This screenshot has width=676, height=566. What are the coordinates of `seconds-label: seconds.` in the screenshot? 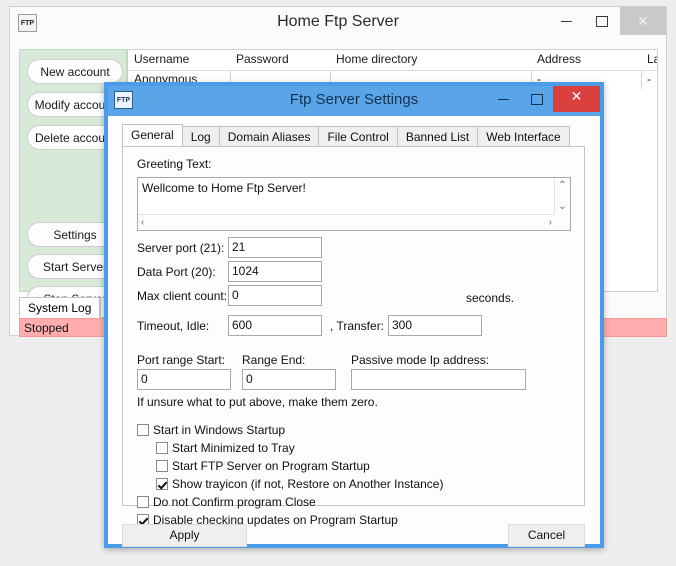 It's located at (490, 298).